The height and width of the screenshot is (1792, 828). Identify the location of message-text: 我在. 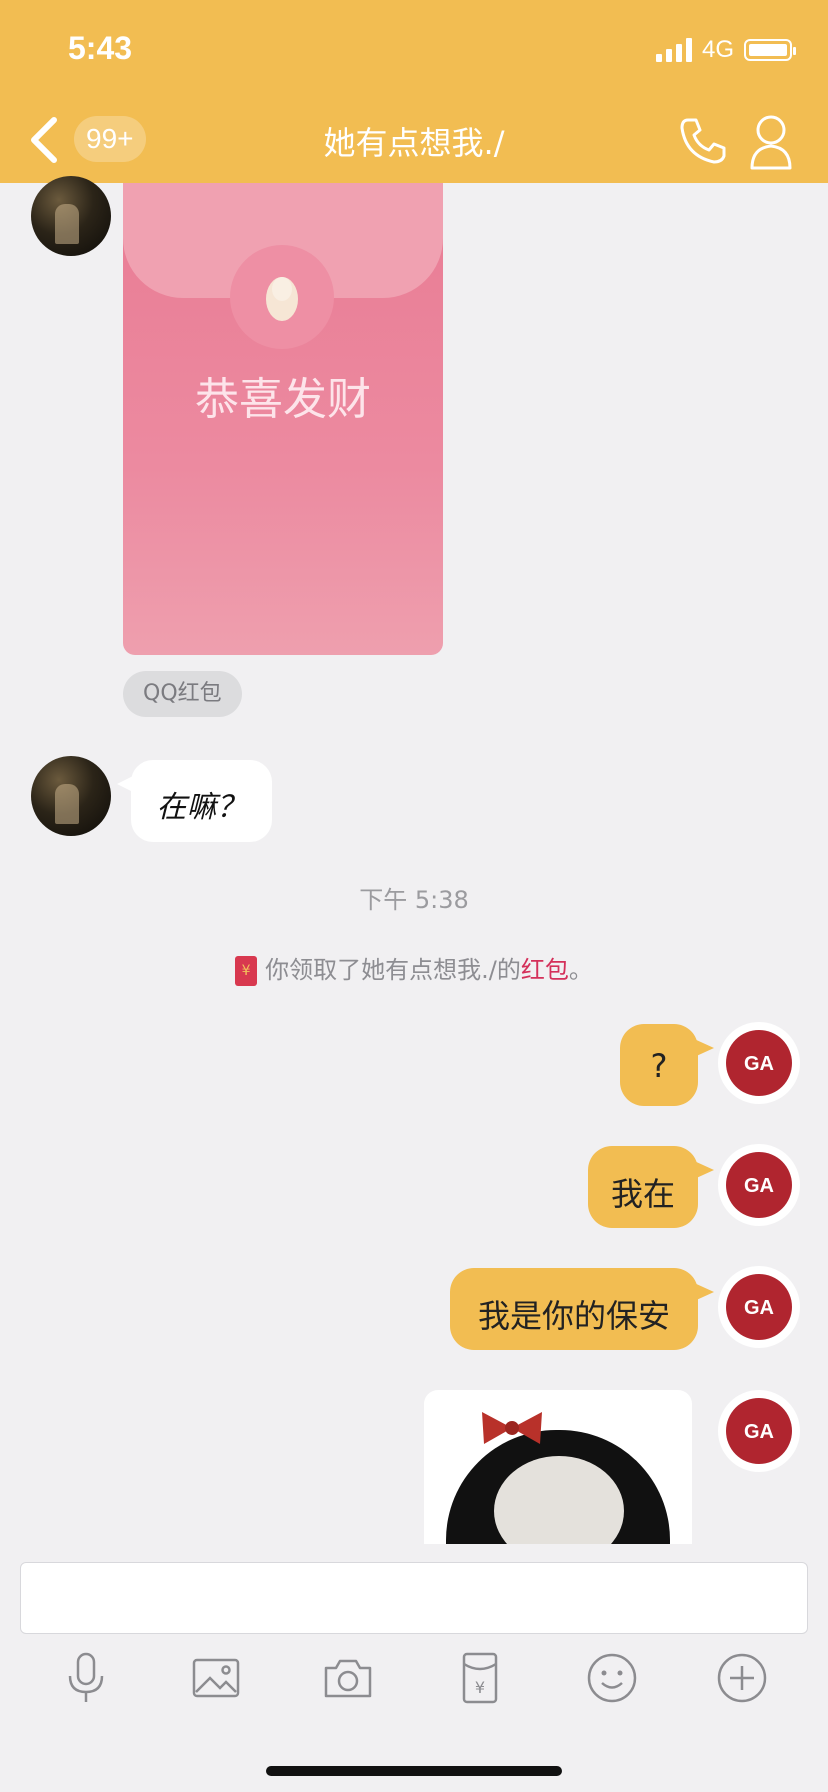
(642, 1194).